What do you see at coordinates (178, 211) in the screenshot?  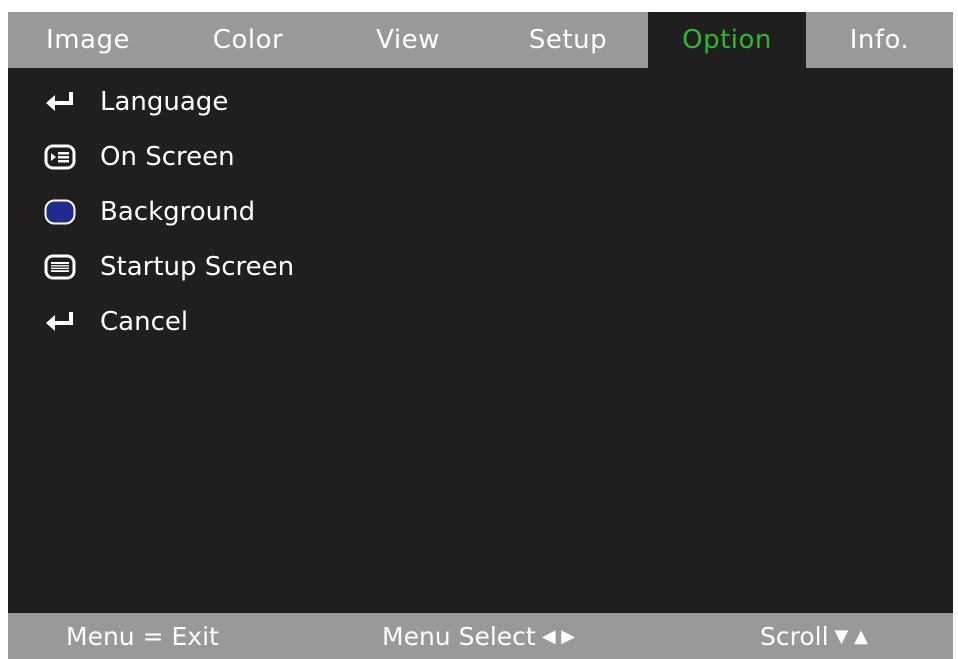 I see `menu-item-label: Background` at bounding box center [178, 211].